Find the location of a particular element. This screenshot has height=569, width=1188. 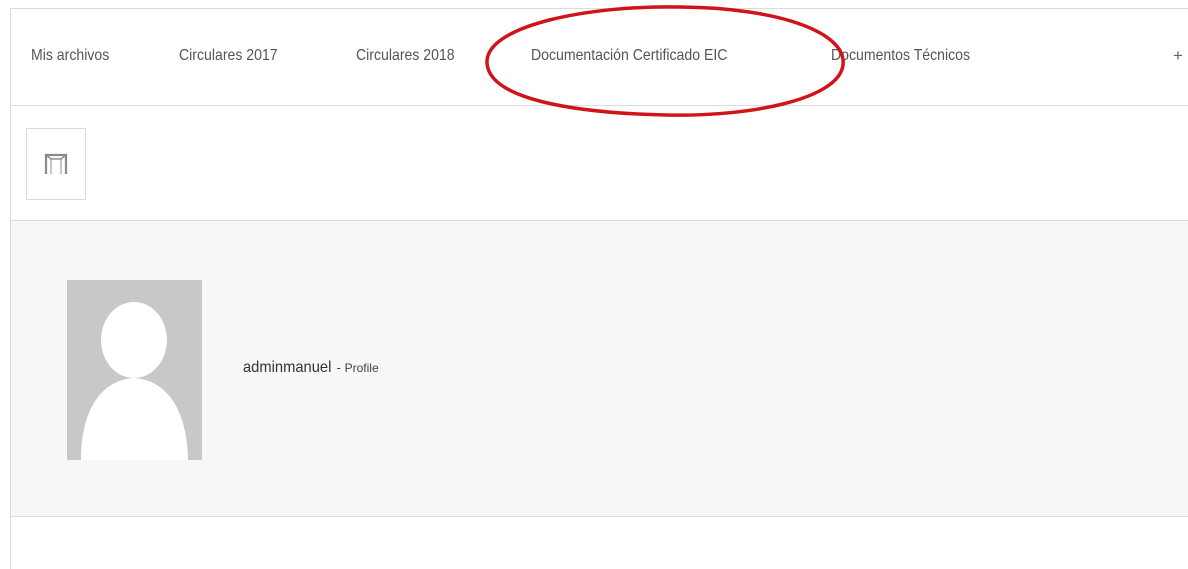

user-line: adminmanuel - Profile is located at coordinates (311, 368).